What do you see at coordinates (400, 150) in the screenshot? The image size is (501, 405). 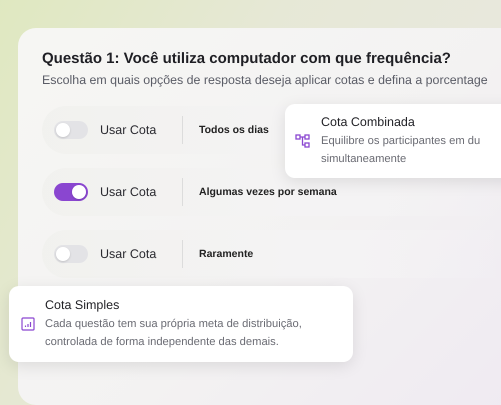 I see `info-card-description: Equilibre os participantes em du simultaneamente` at bounding box center [400, 150].